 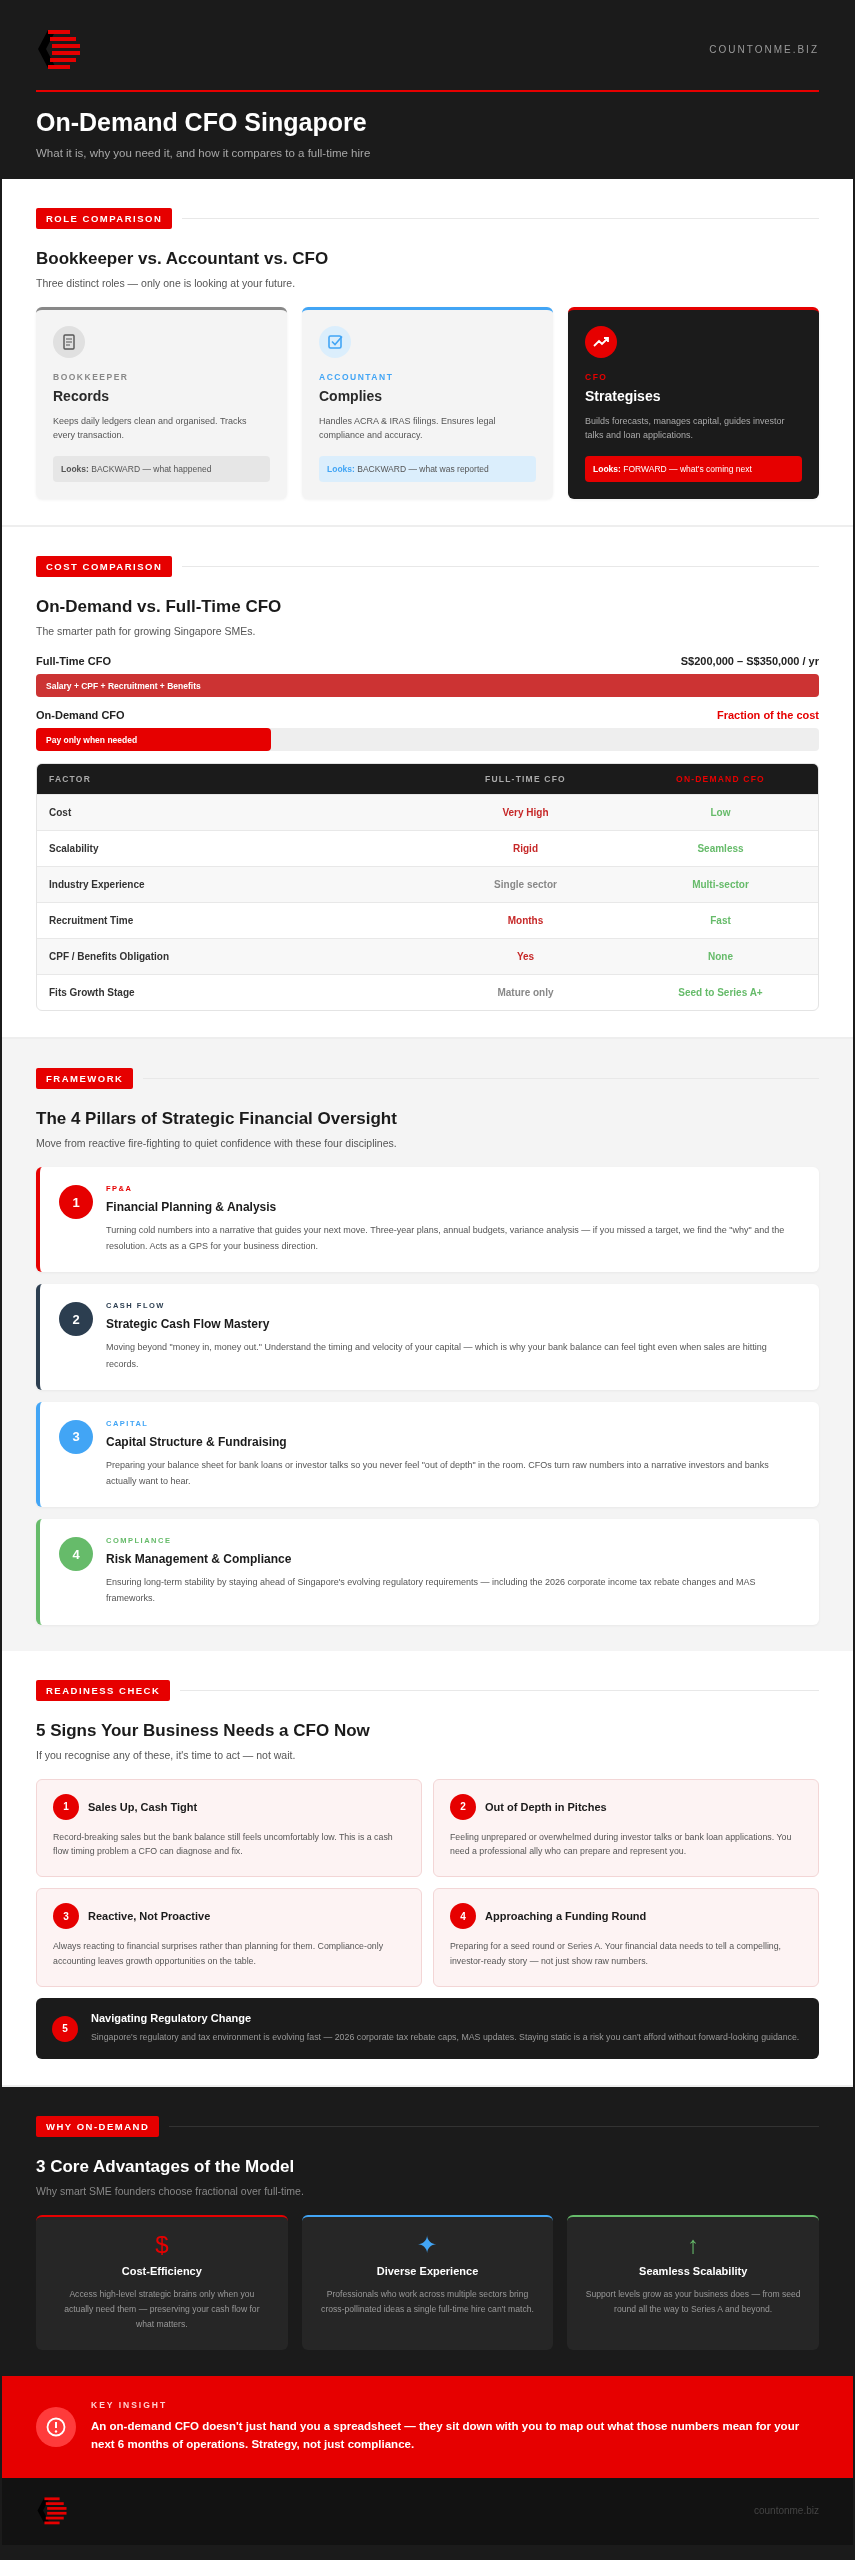 I want to click on role-title: Complies, so click(x=351, y=396).